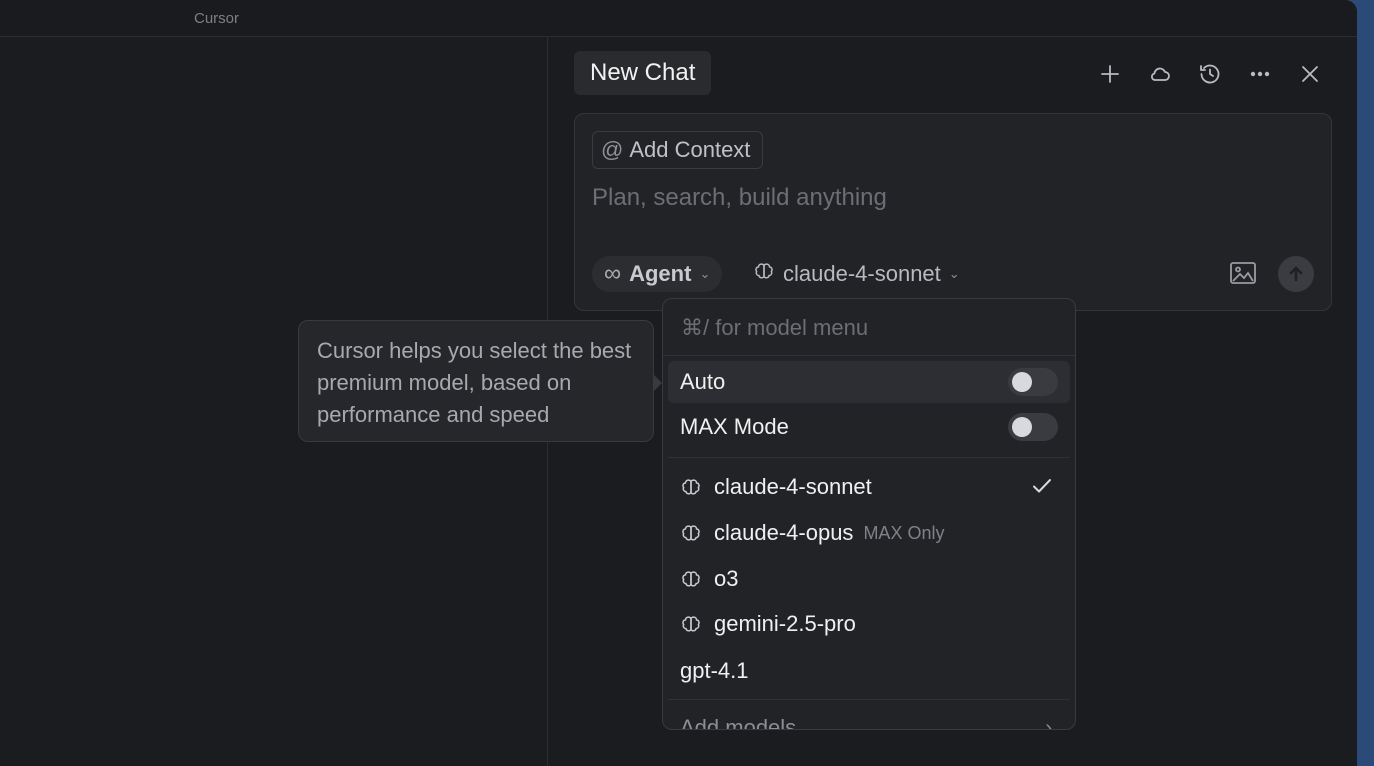 Image resolution: width=1374 pixels, height=766 pixels. I want to click on auto-label: Auto, so click(703, 381).